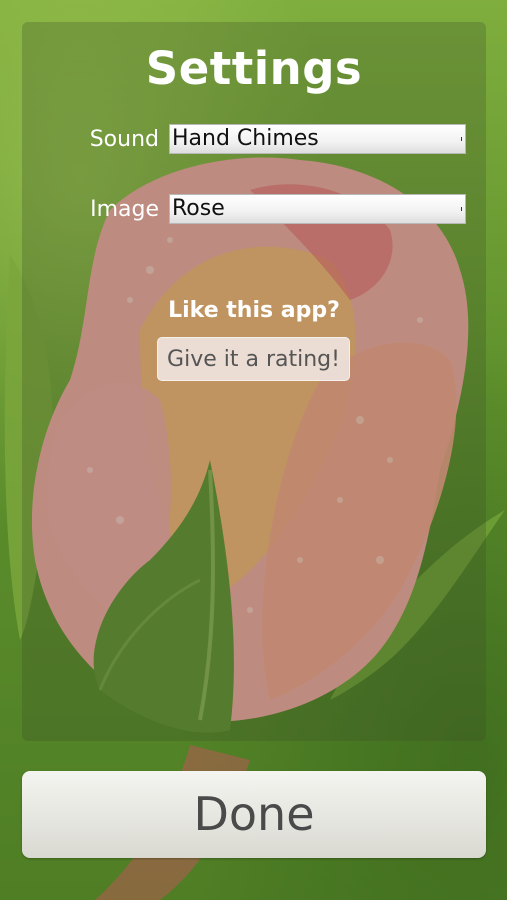 Image resolution: width=507 pixels, height=900 pixels. Describe the element at coordinates (254, 310) in the screenshot. I see `rating-prompt: Like this app?` at that location.